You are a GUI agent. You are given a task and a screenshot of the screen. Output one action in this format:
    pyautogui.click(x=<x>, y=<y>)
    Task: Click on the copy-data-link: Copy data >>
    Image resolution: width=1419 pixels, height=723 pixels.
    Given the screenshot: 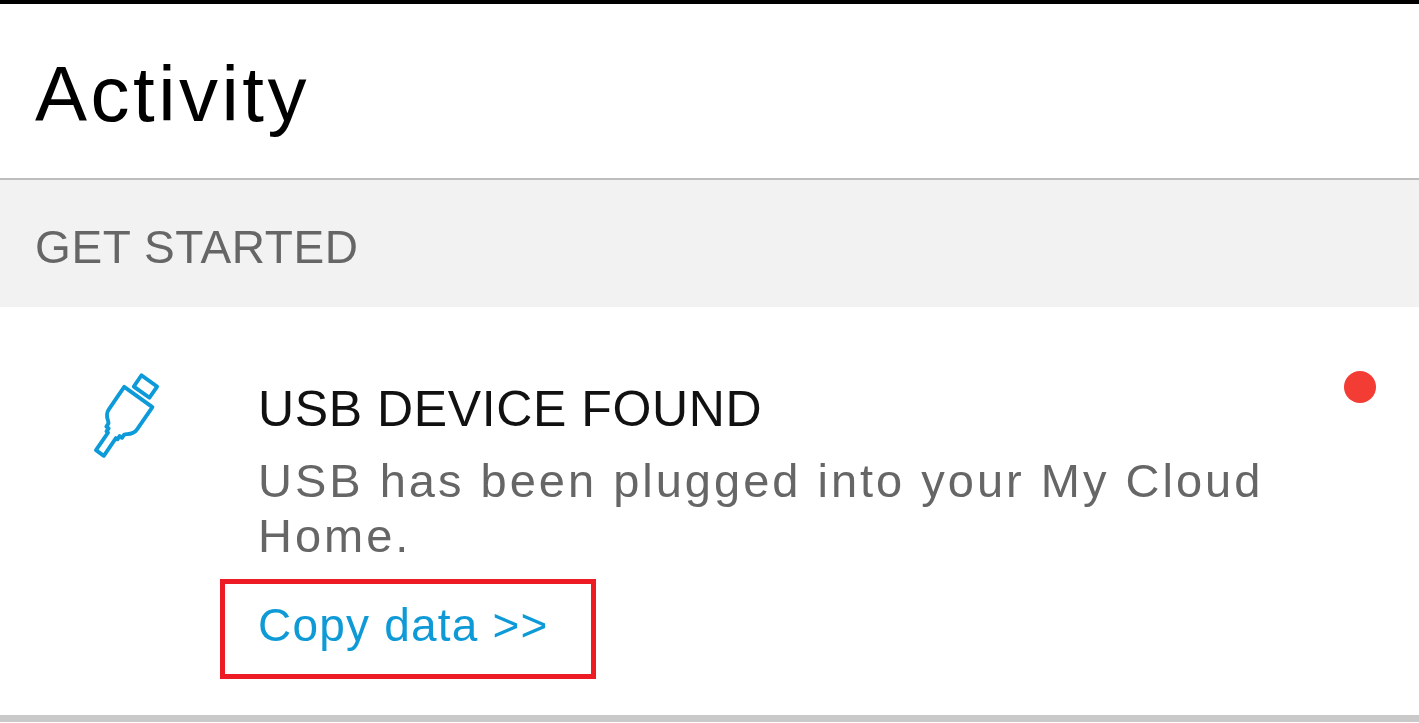 What is the action you would take?
    pyautogui.click(x=403, y=625)
    